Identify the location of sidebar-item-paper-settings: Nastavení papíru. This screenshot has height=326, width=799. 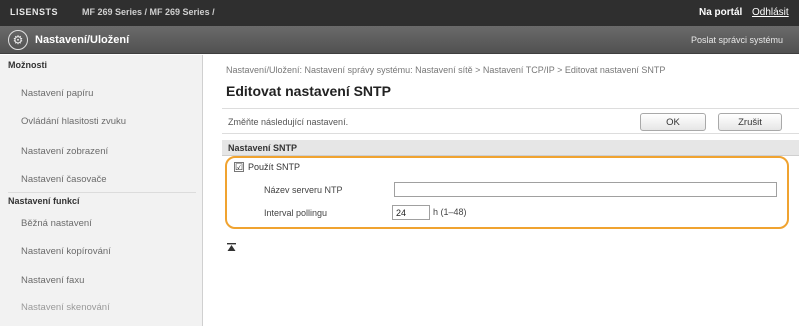
(57, 93).